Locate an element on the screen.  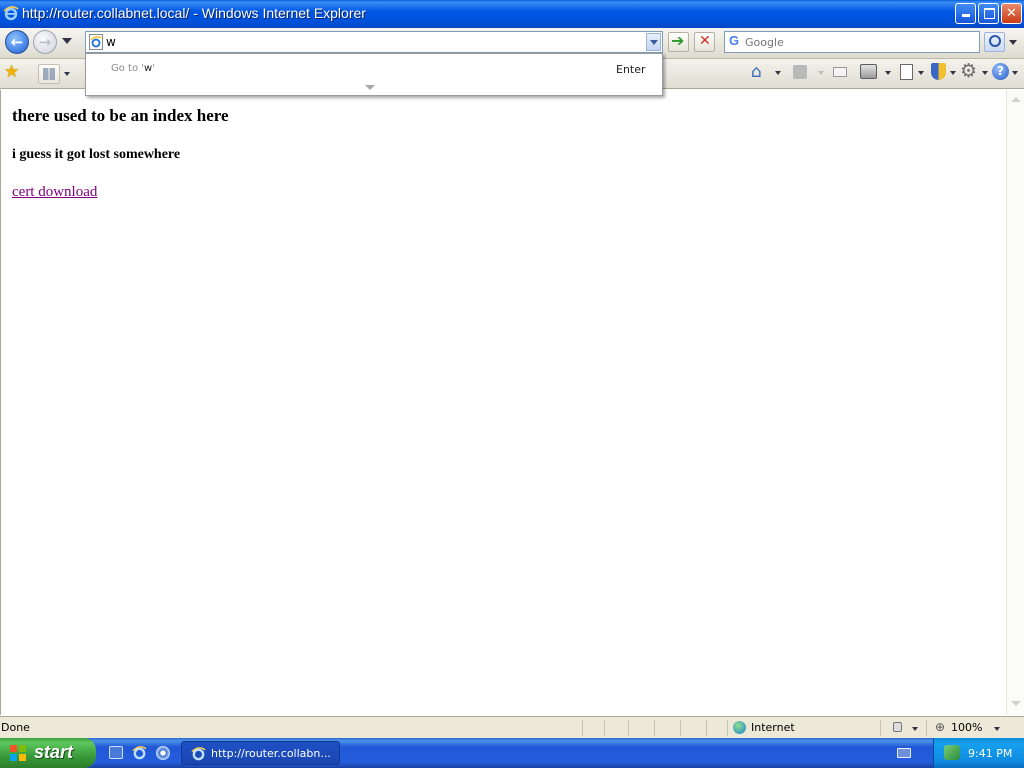
page-dropdown-icon is located at coordinates (921, 73).